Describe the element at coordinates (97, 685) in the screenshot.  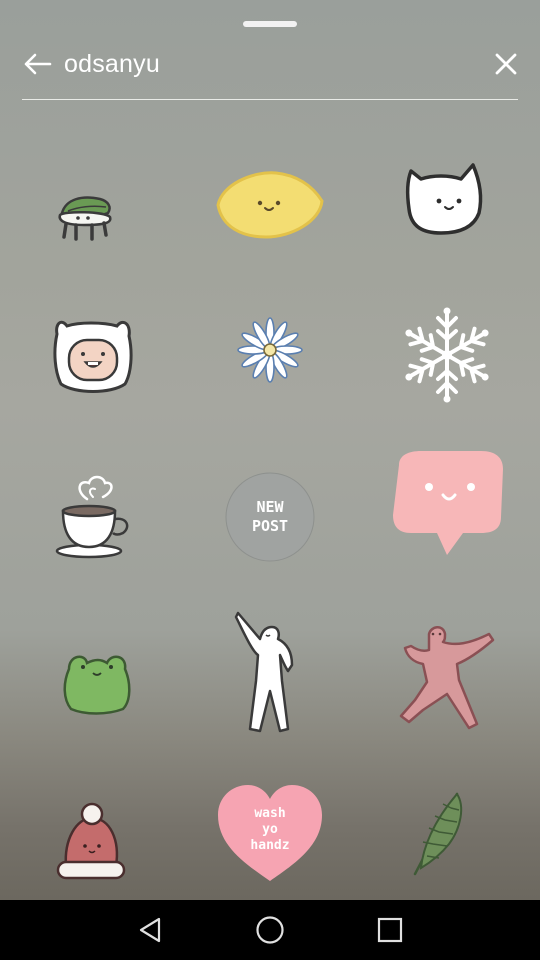
I see `frog-sticker` at that location.